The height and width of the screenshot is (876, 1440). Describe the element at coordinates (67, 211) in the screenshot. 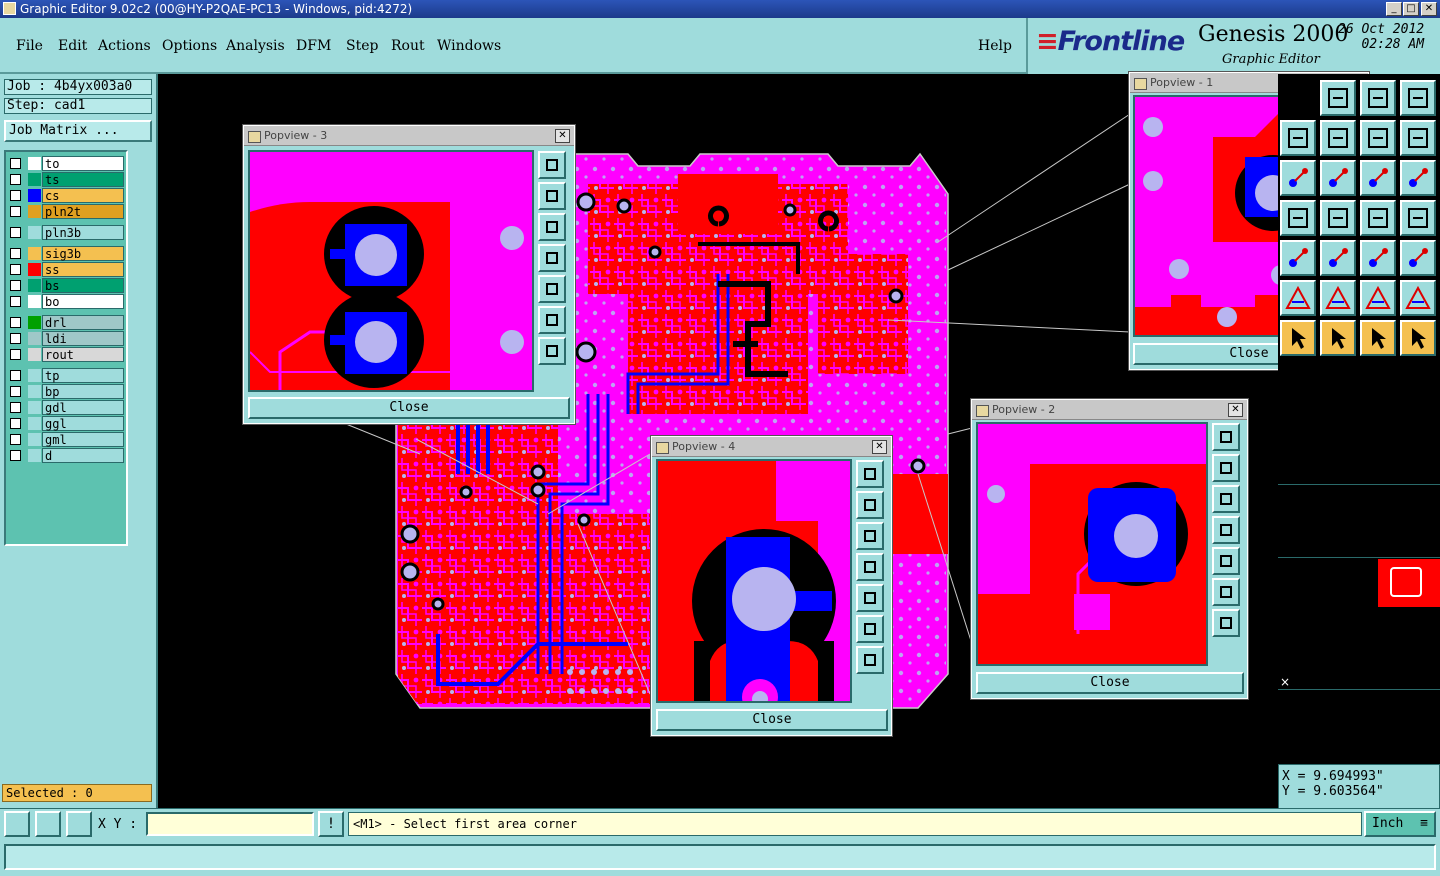

I see `layer-row-pln2t: pln2t` at that location.